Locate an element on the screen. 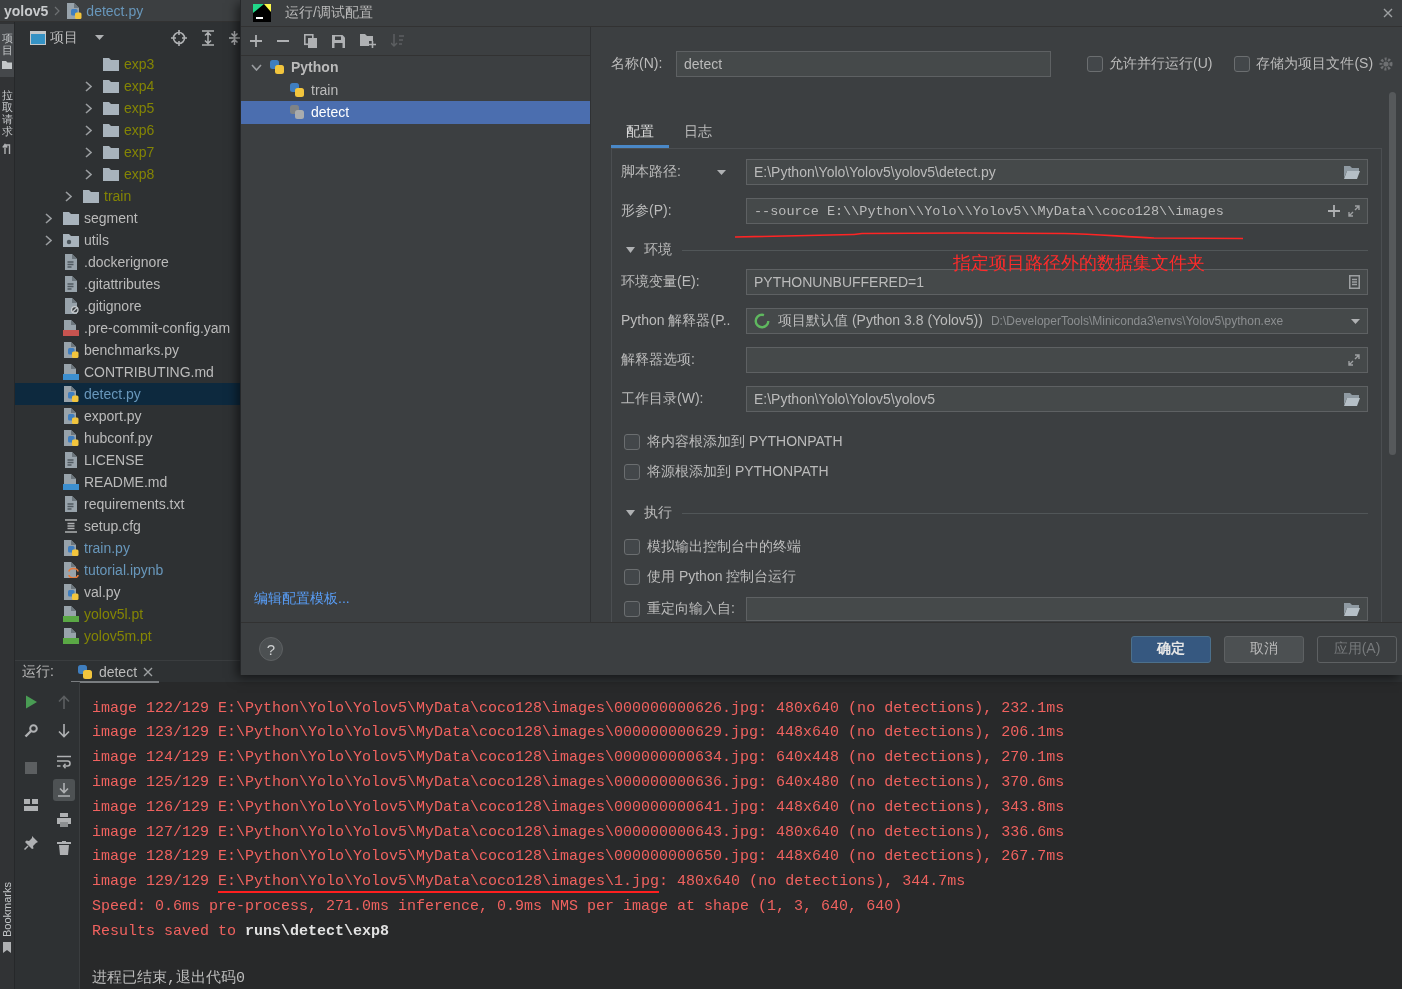 The height and width of the screenshot is (989, 1402). tree-item: train.py is located at coordinates (127, 548).